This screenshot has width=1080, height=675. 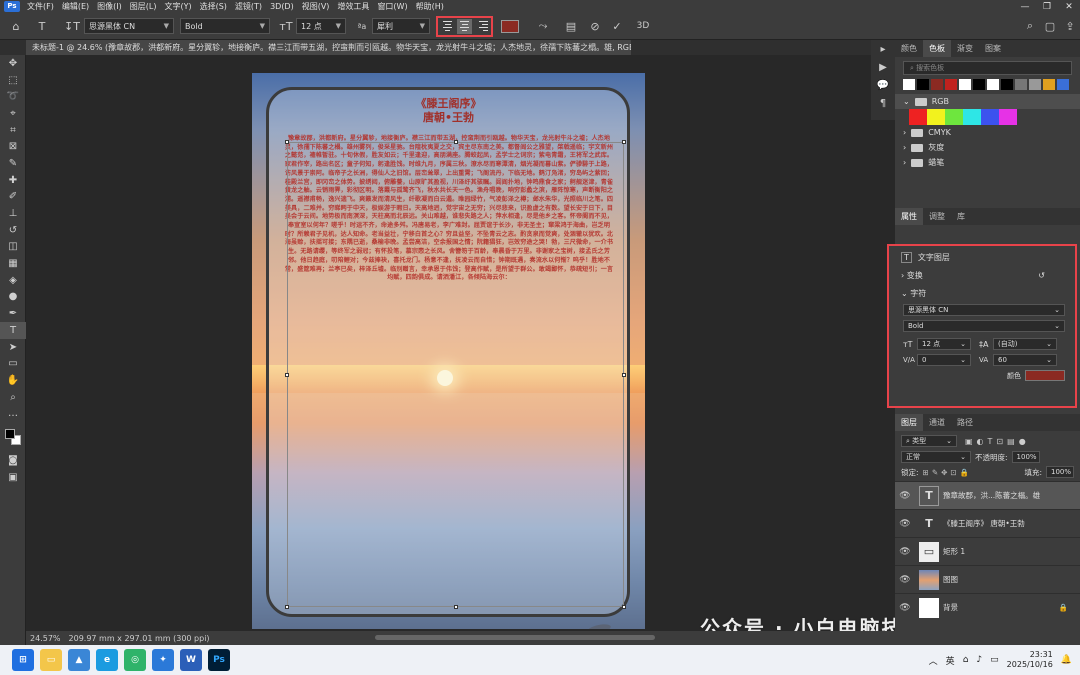 What do you see at coordinates (13, 247) in the screenshot?
I see `eraser-tool-icon: ◫` at bounding box center [13, 247].